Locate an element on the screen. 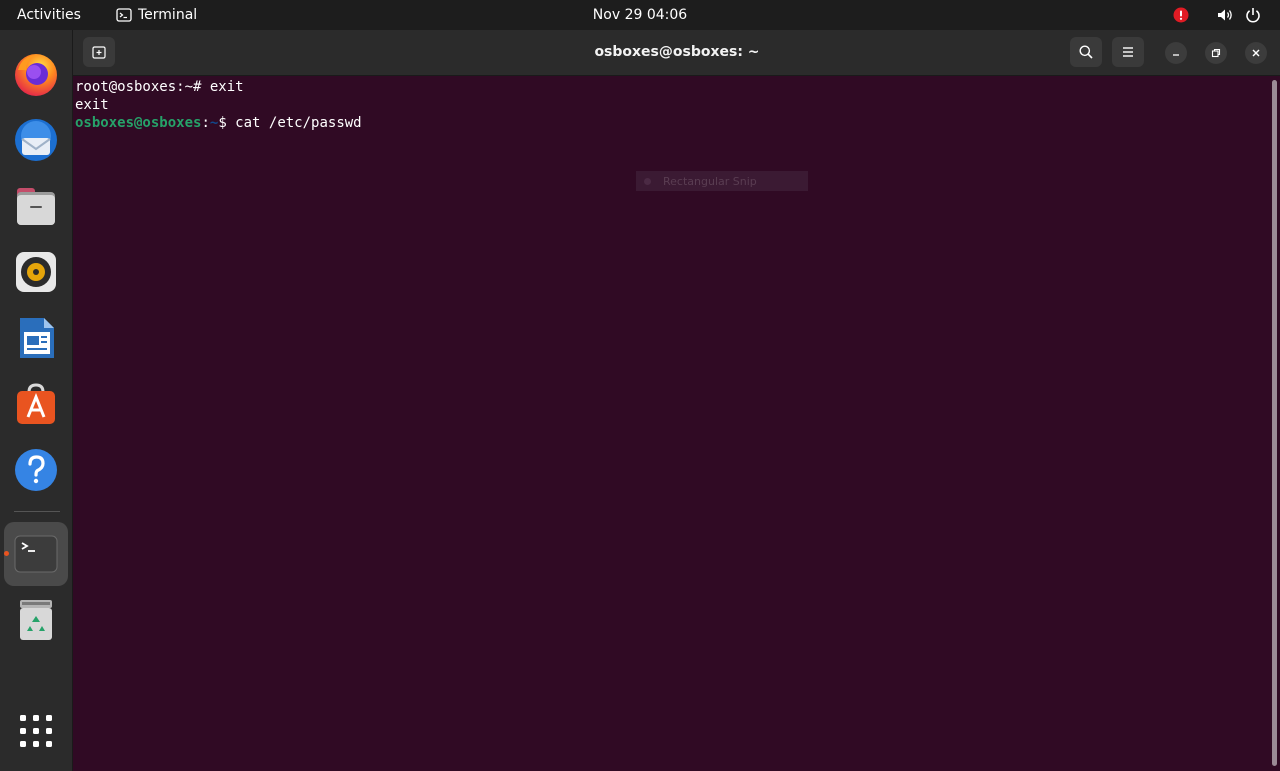 This screenshot has height=771, width=1280. app-menu: Terminal is located at coordinates (156, 15).